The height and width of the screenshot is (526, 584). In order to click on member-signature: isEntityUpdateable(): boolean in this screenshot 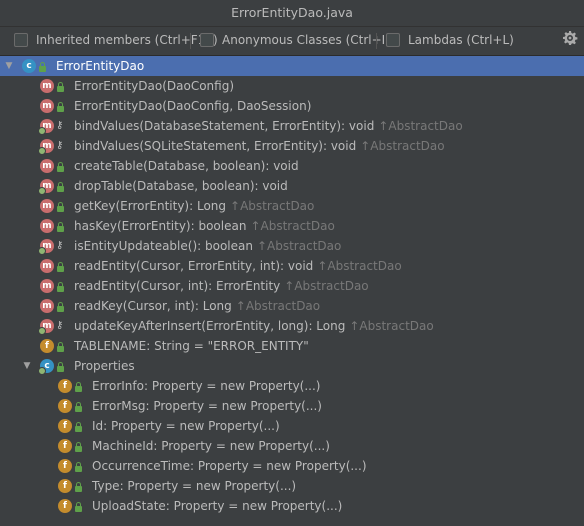, I will do `click(163, 246)`.